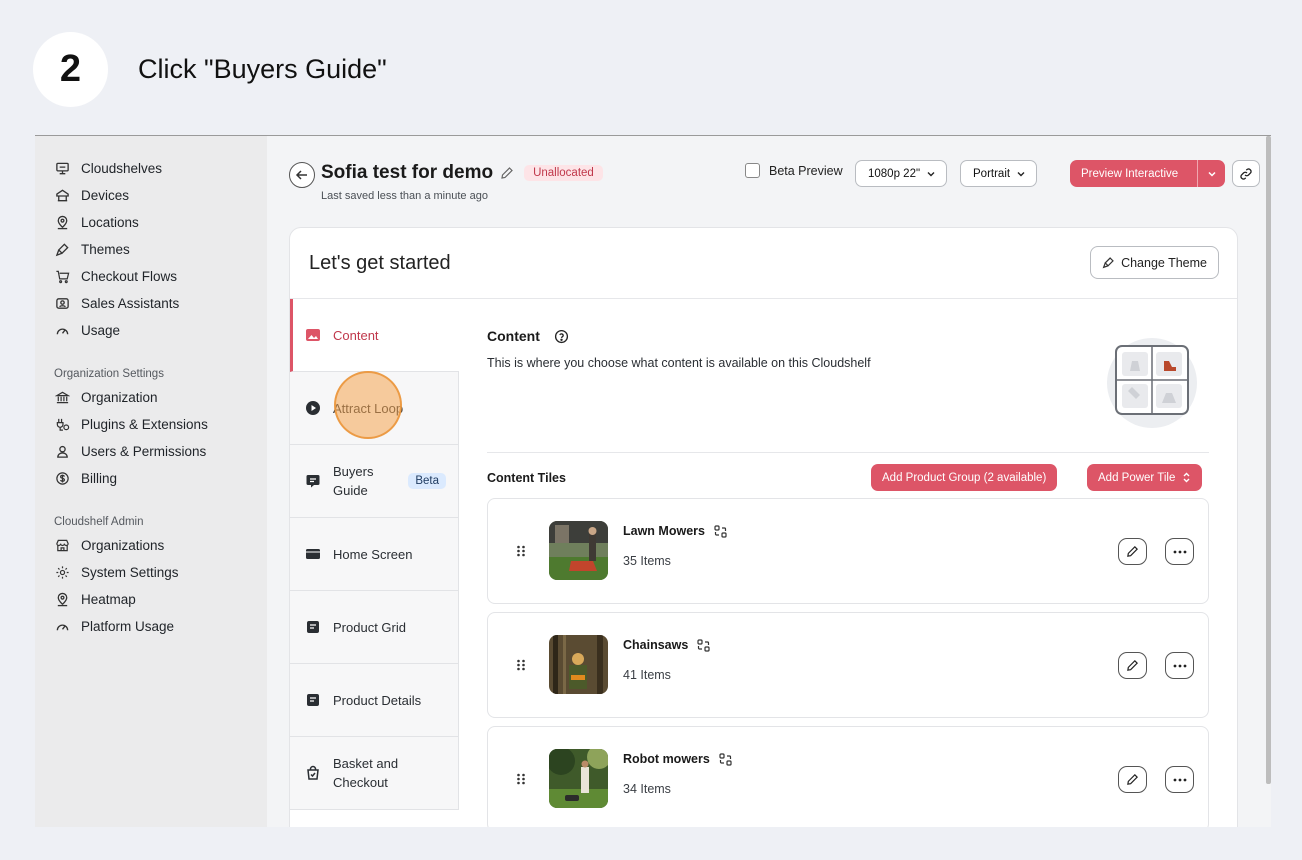 The width and height of the screenshot is (1302, 860). I want to click on scrollbar, so click(1268, 460).